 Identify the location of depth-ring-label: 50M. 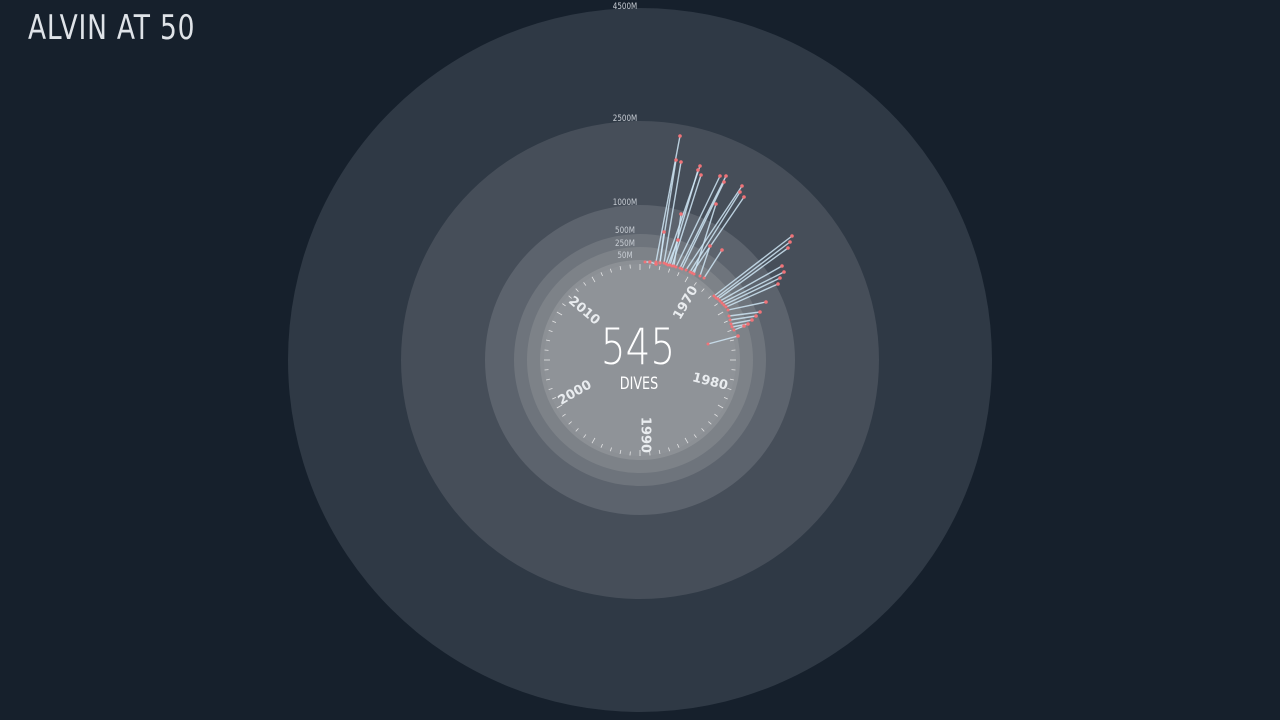
(624, 254).